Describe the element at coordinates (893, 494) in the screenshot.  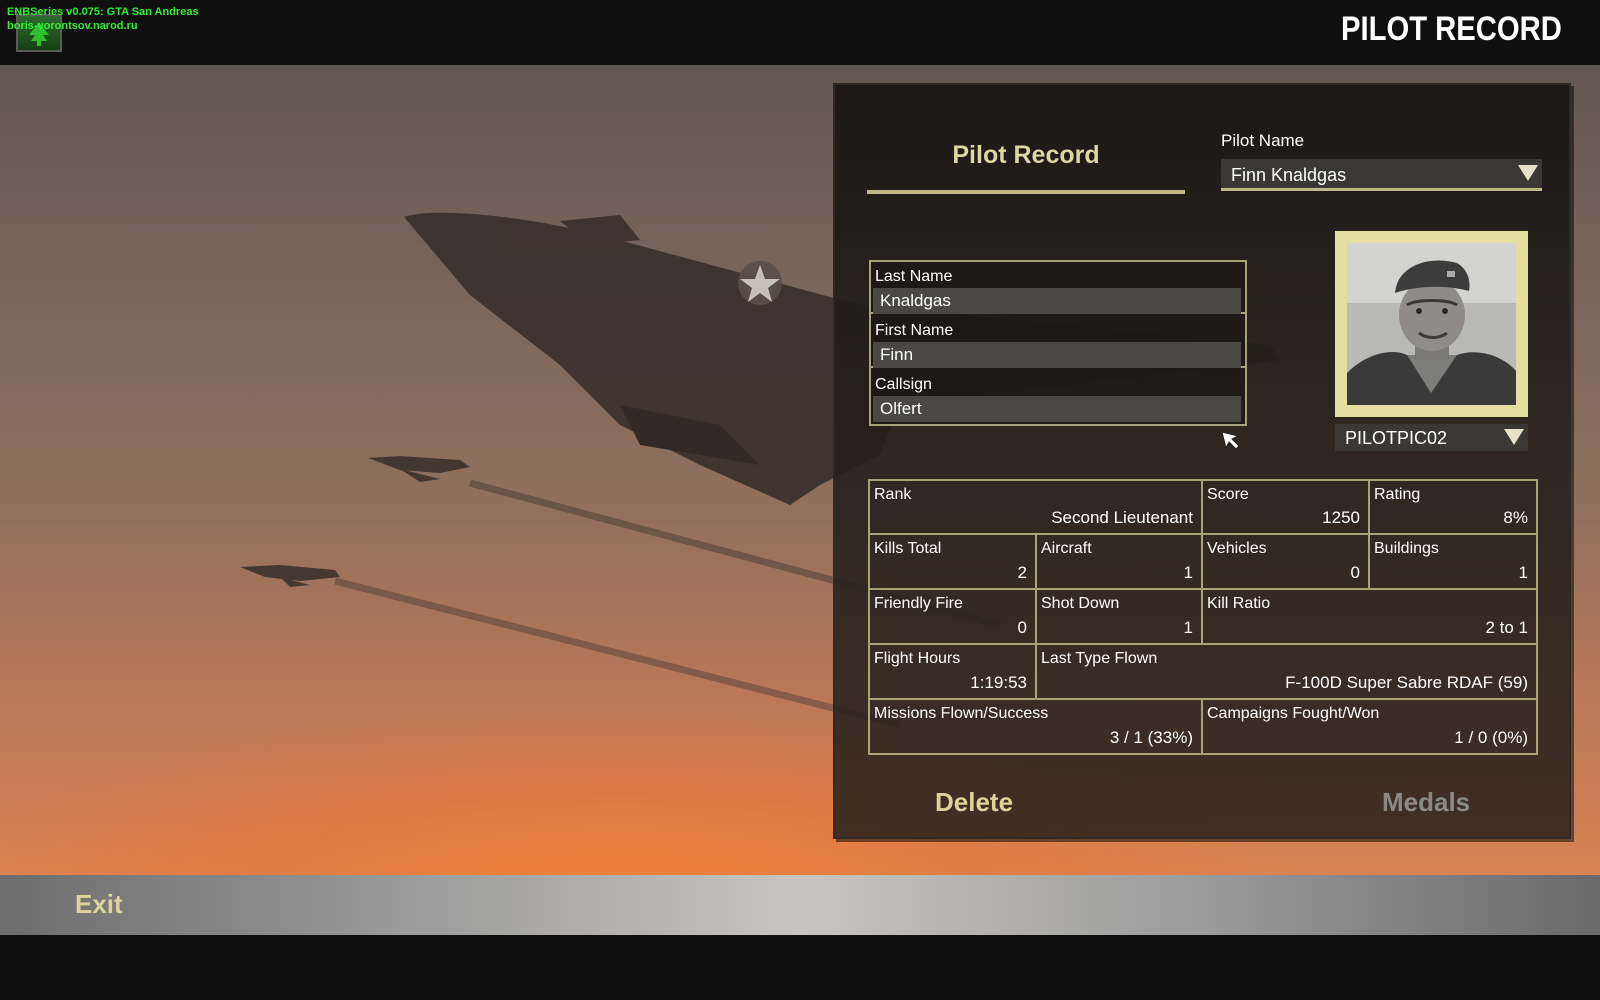
I see `stat-label: Rank` at that location.